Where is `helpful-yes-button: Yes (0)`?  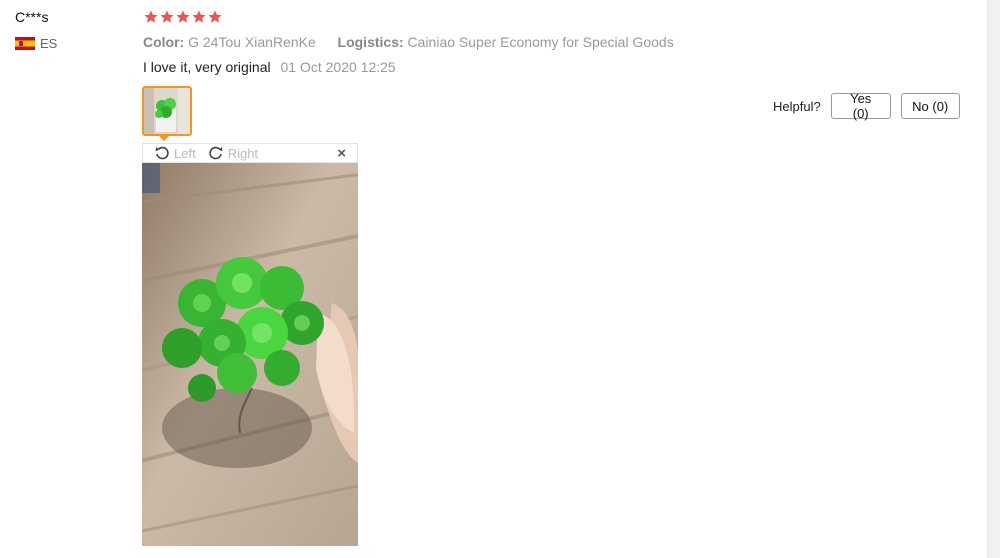 helpful-yes-button: Yes (0) is located at coordinates (860, 106).